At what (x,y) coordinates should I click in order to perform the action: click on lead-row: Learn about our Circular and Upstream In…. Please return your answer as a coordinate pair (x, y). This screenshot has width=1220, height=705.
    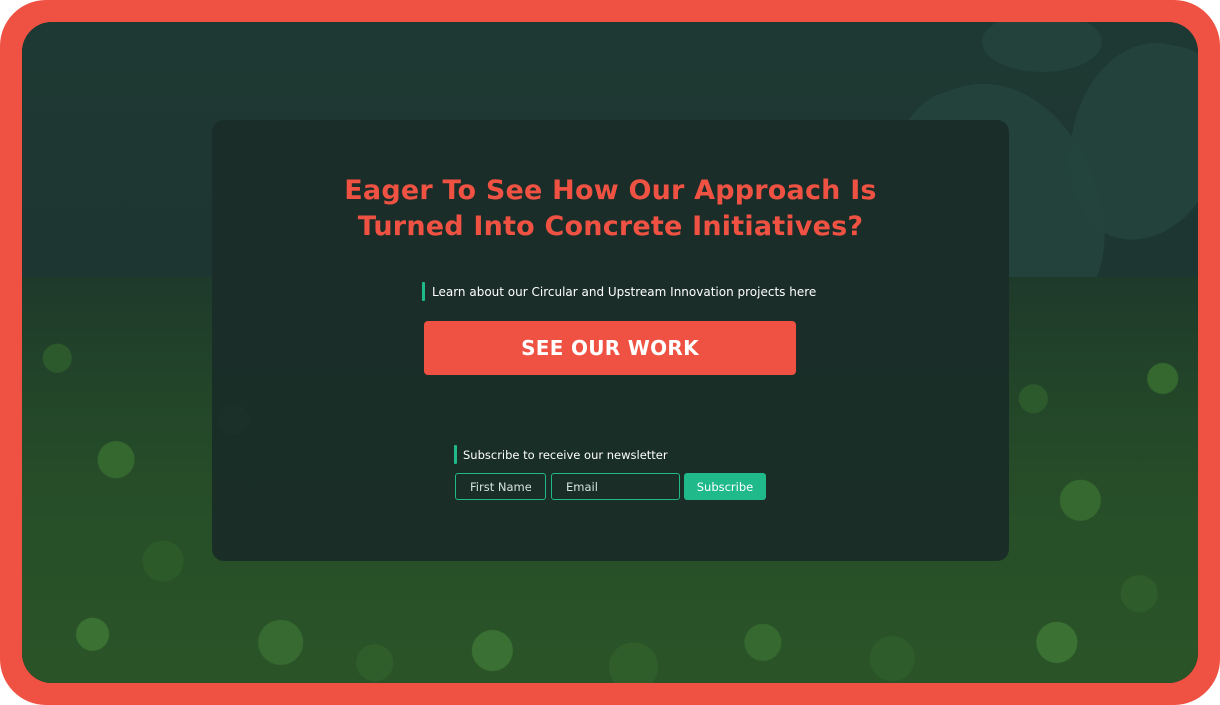
    Looking at the image, I should click on (619, 291).